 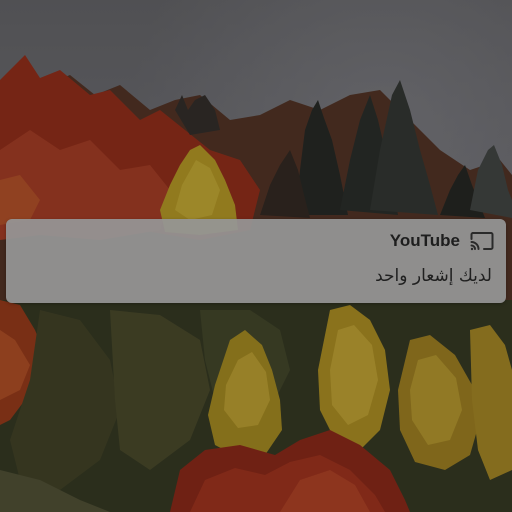 What do you see at coordinates (433, 276) in the screenshot?
I see `notification-message: لديك إشعار واحد` at bounding box center [433, 276].